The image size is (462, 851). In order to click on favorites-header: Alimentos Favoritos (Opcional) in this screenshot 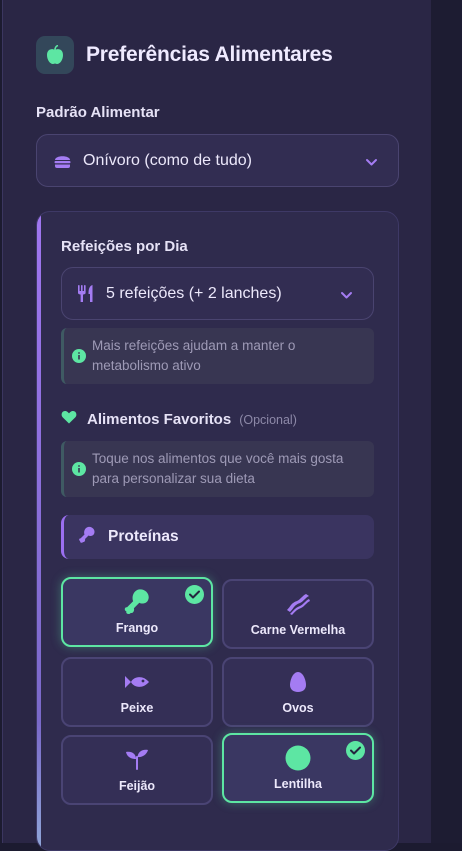, I will do `click(179, 419)`.